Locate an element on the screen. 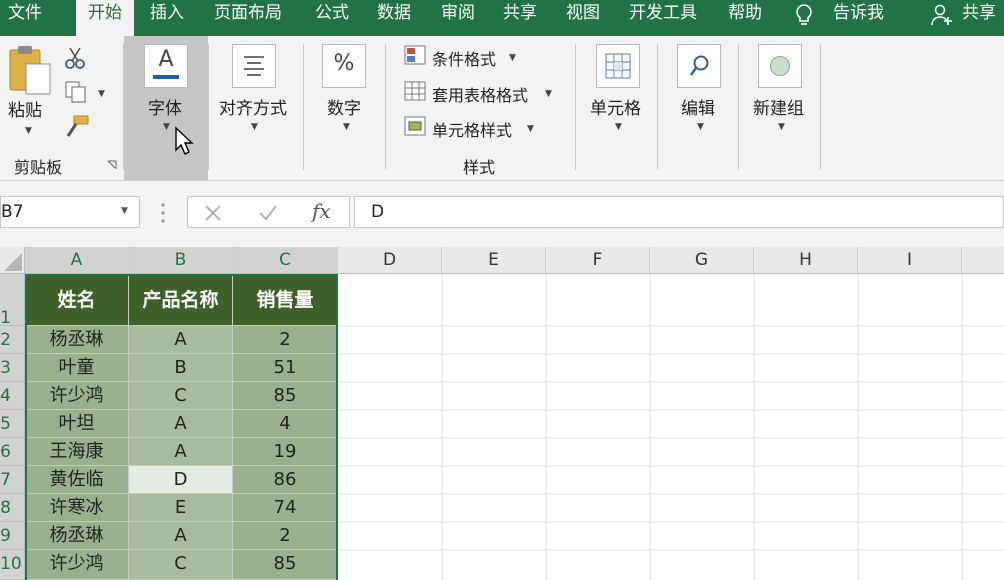  table-header-cell: 产品名称 is located at coordinates (181, 300).